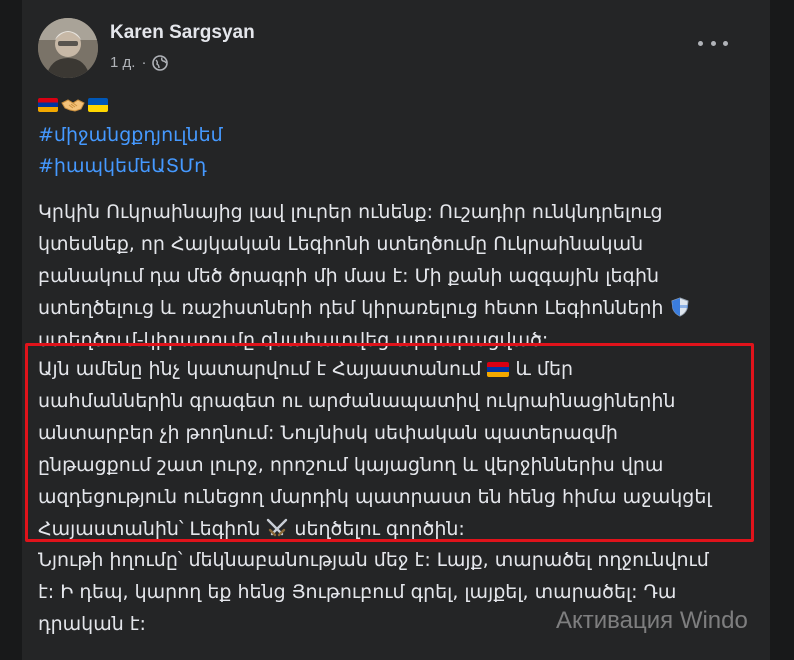  Describe the element at coordinates (122, 62) in the screenshot. I see `post-time: 1 д.` at that location.